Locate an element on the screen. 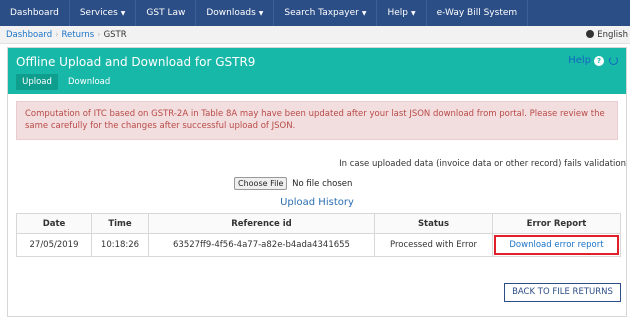  file-input: Choose File No file chosen is located at coordinates (293, 183).